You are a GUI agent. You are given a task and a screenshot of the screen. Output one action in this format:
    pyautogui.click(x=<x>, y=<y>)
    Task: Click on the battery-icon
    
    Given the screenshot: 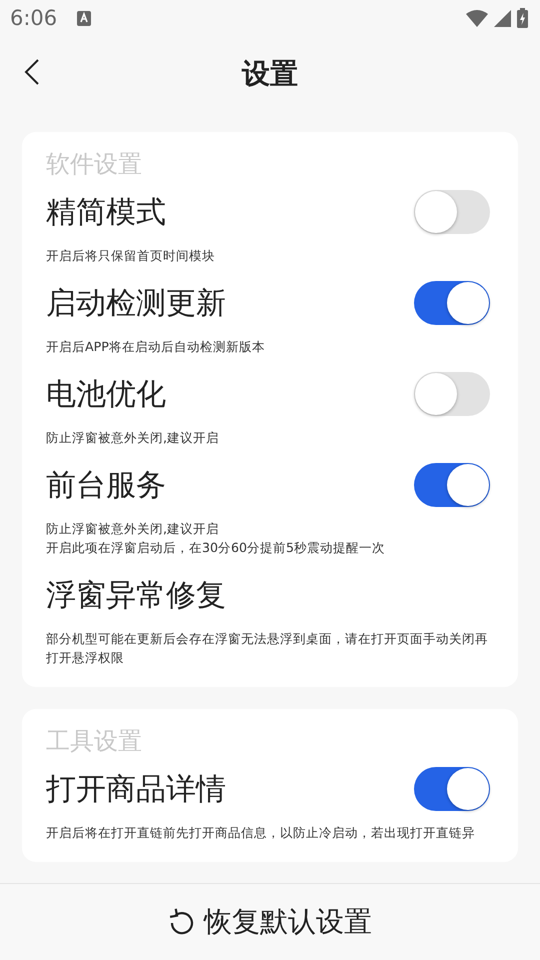 What is the action you would take?
    pyautogui.click(x=522, y=18)
    